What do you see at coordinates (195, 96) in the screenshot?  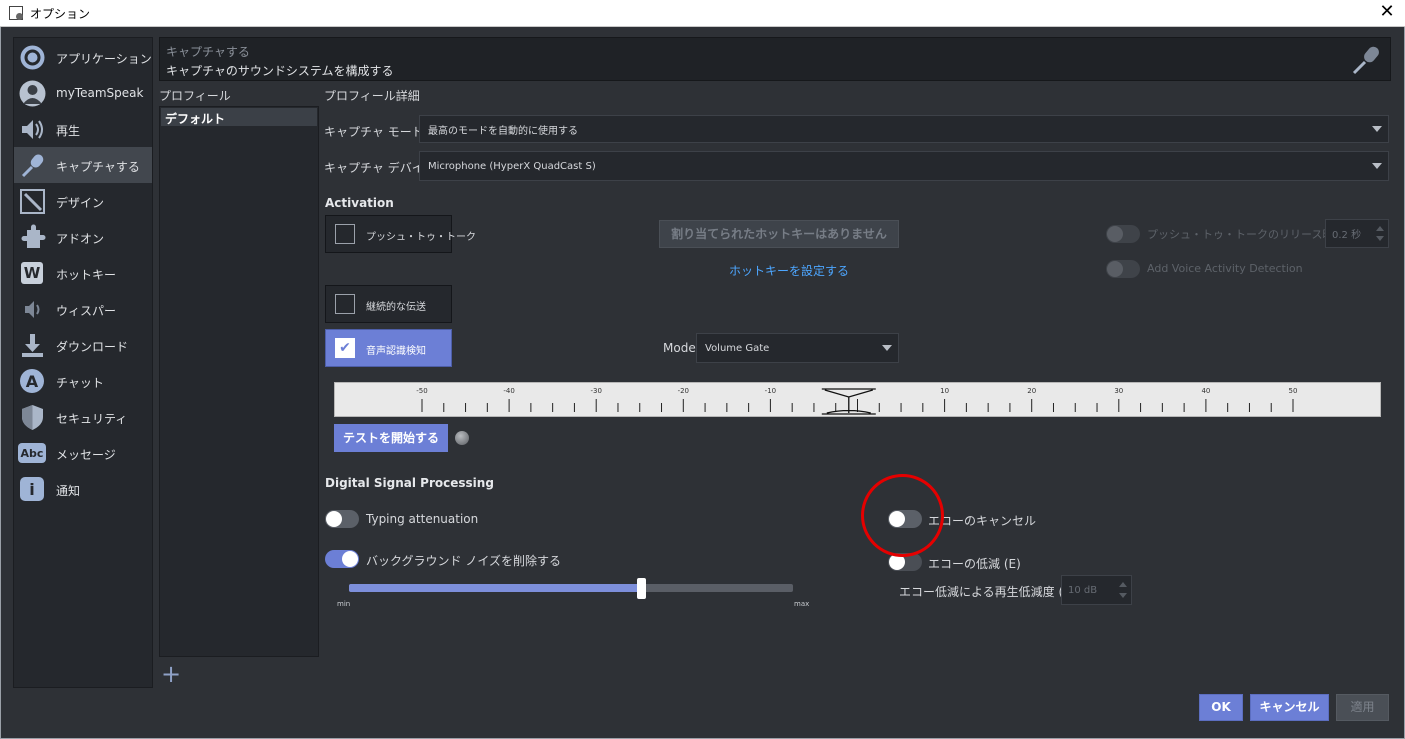 I see `profiles-label: プロフィール` at bounding box center [195, 96].